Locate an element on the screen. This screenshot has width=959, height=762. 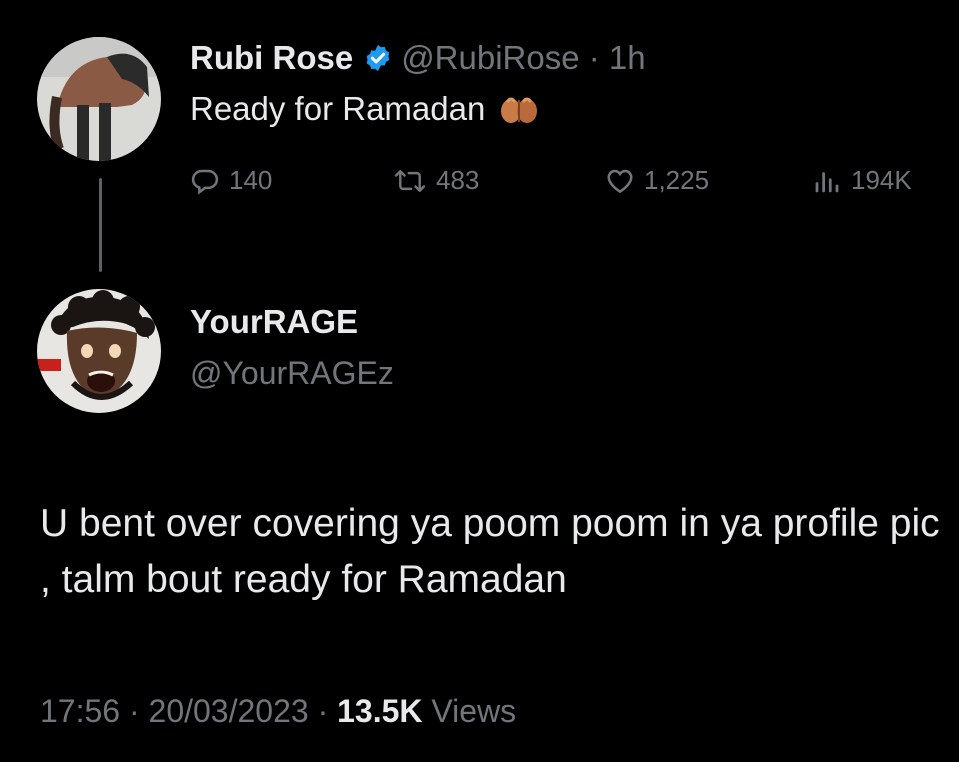
tweet-text: Ready for Ramadan is located at coordinates (338, 108).